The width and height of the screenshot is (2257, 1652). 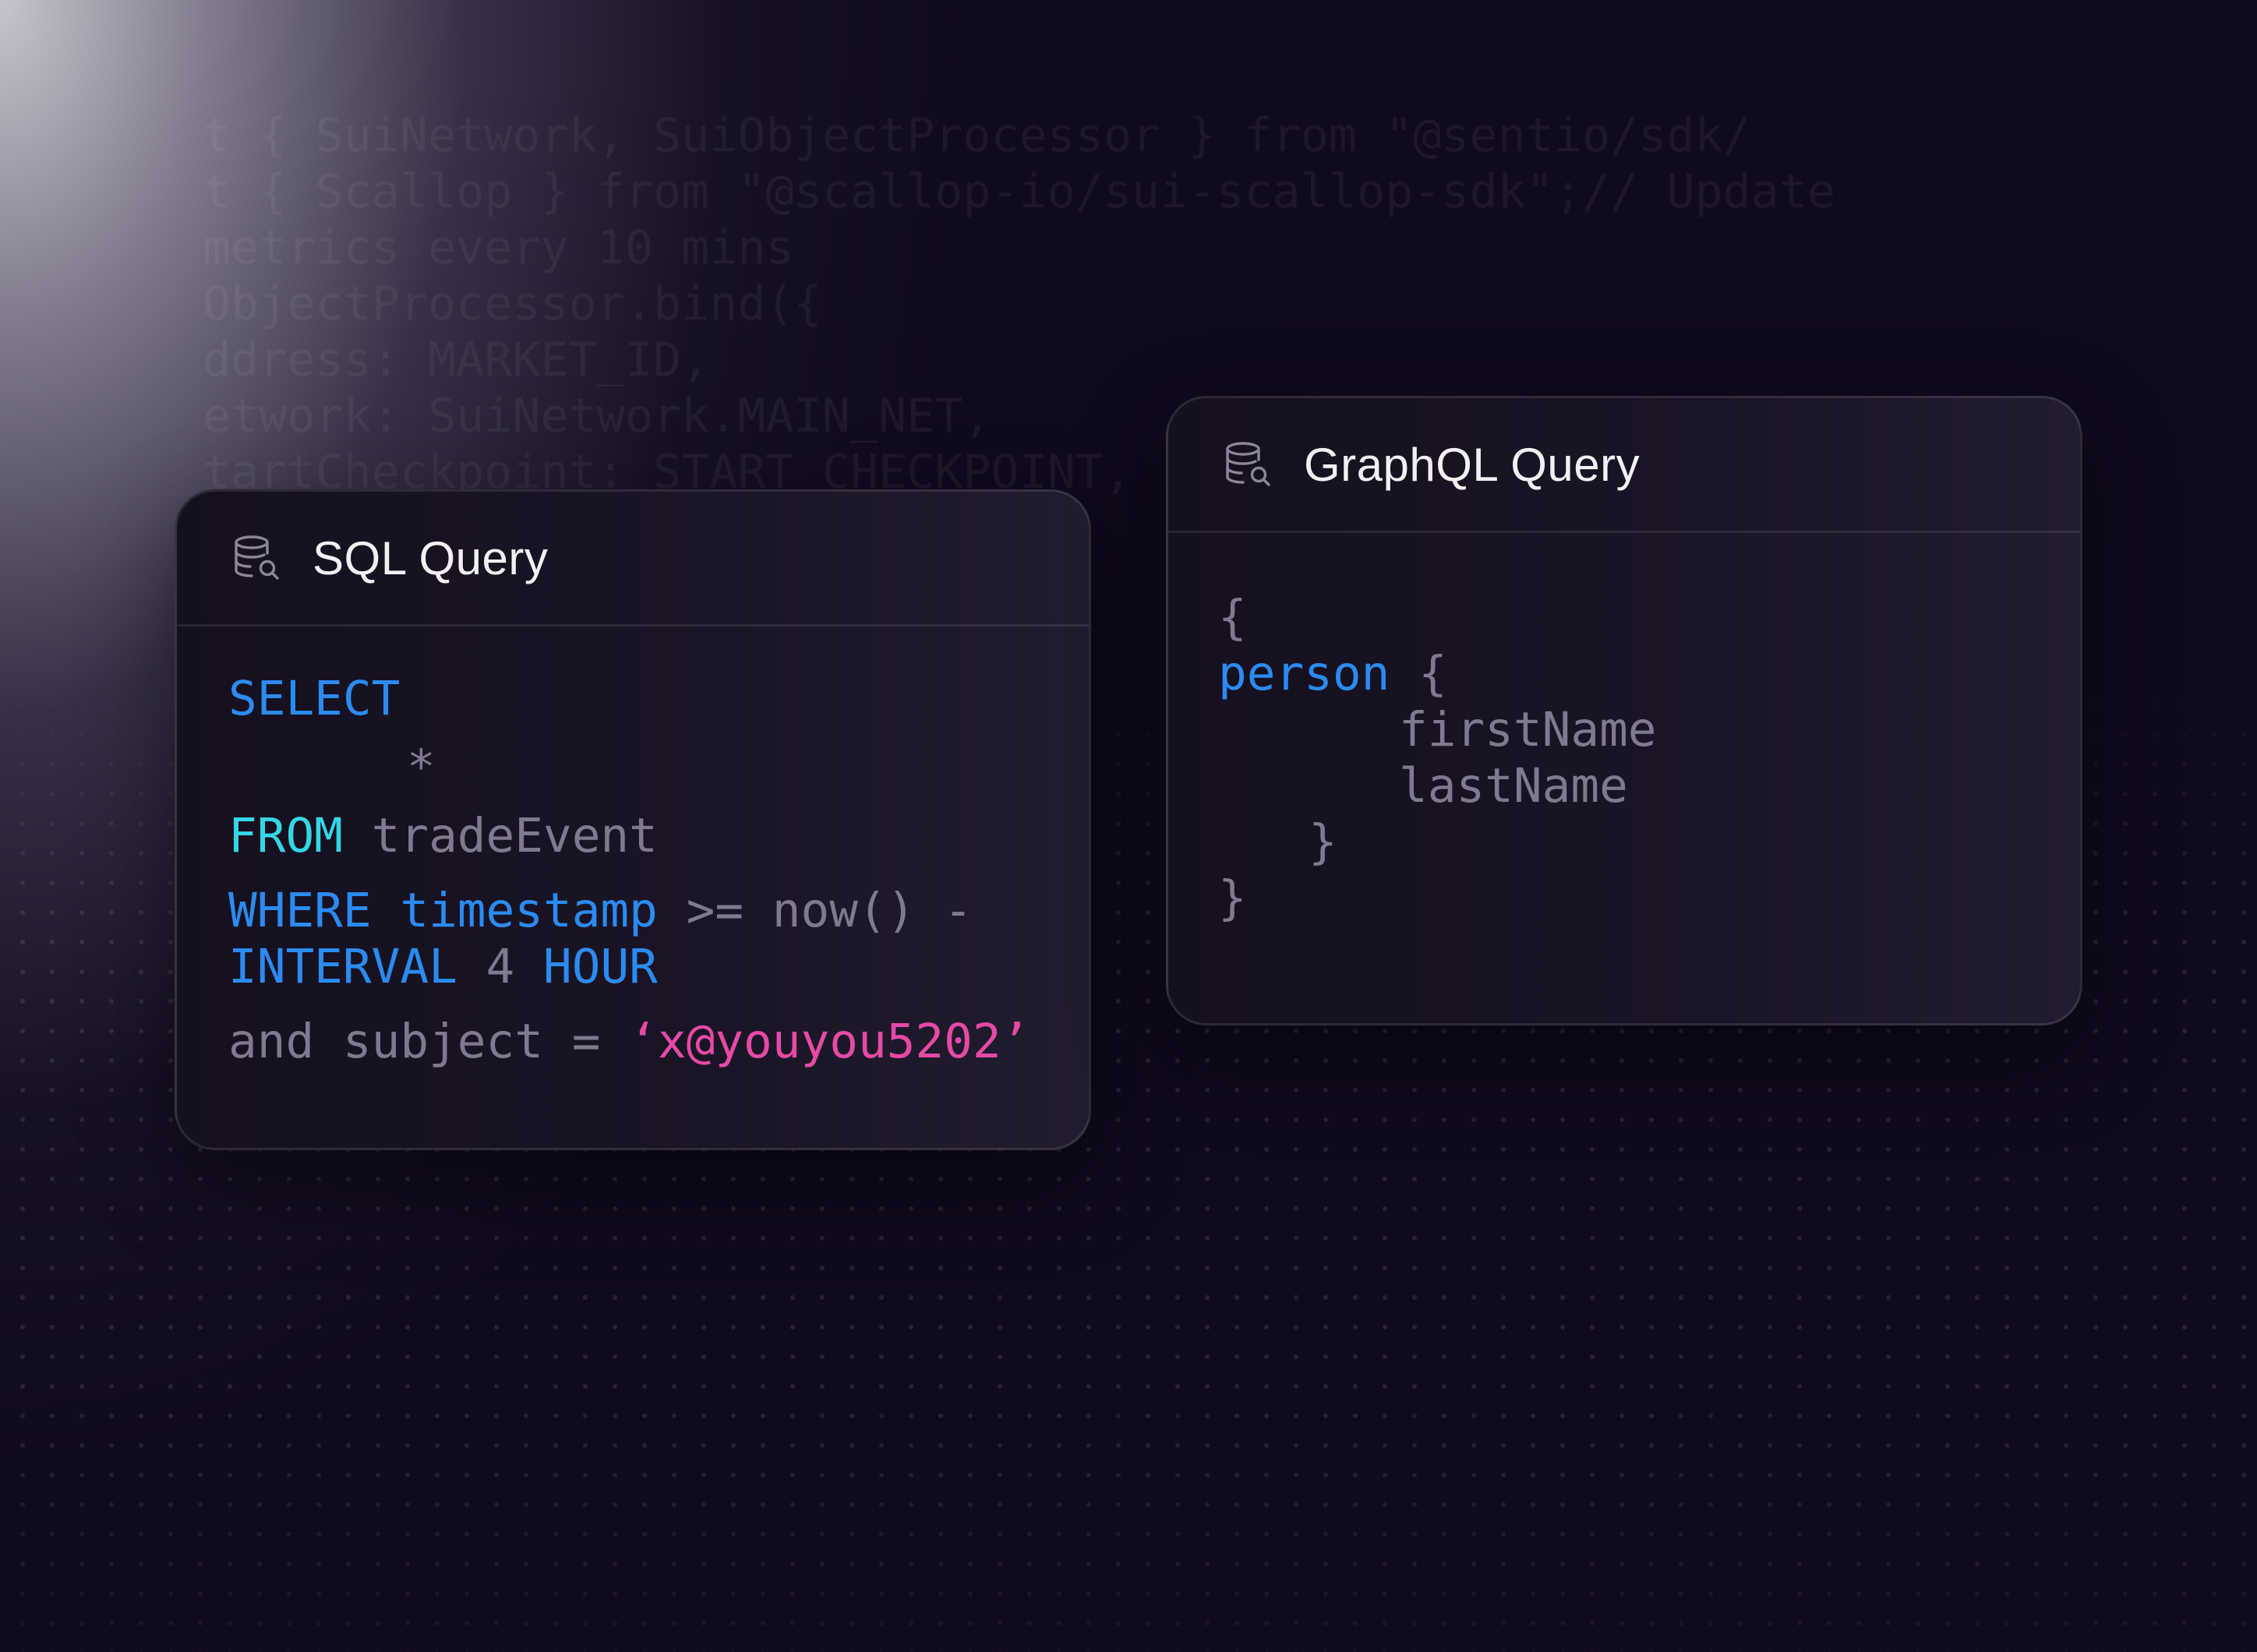 I want to click on graphql-line-firstname: firstName, so click(x=1528, y=730).